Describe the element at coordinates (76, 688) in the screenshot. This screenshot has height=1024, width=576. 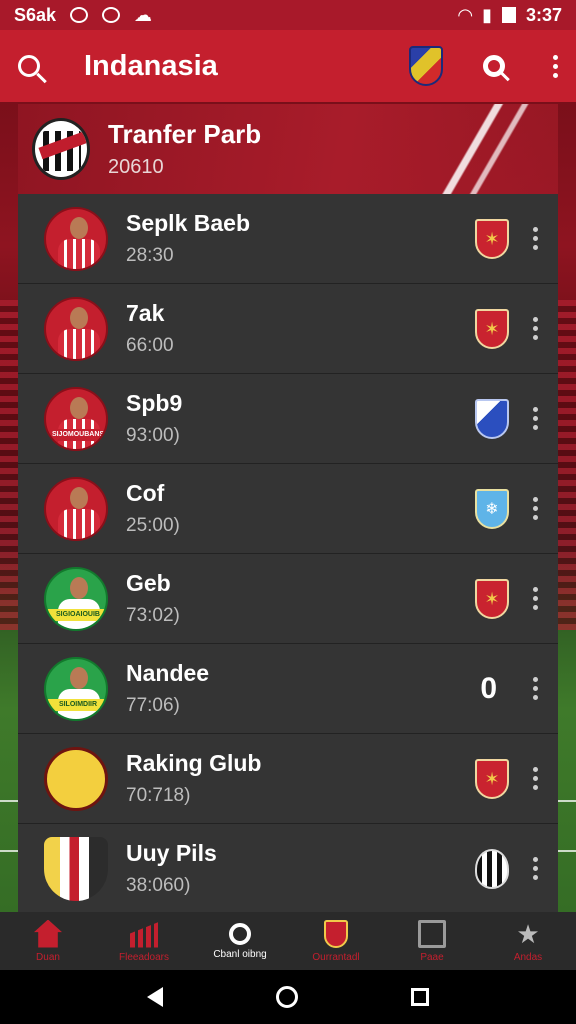
I see `player-avatar: SILOIMDIIR` at that location.